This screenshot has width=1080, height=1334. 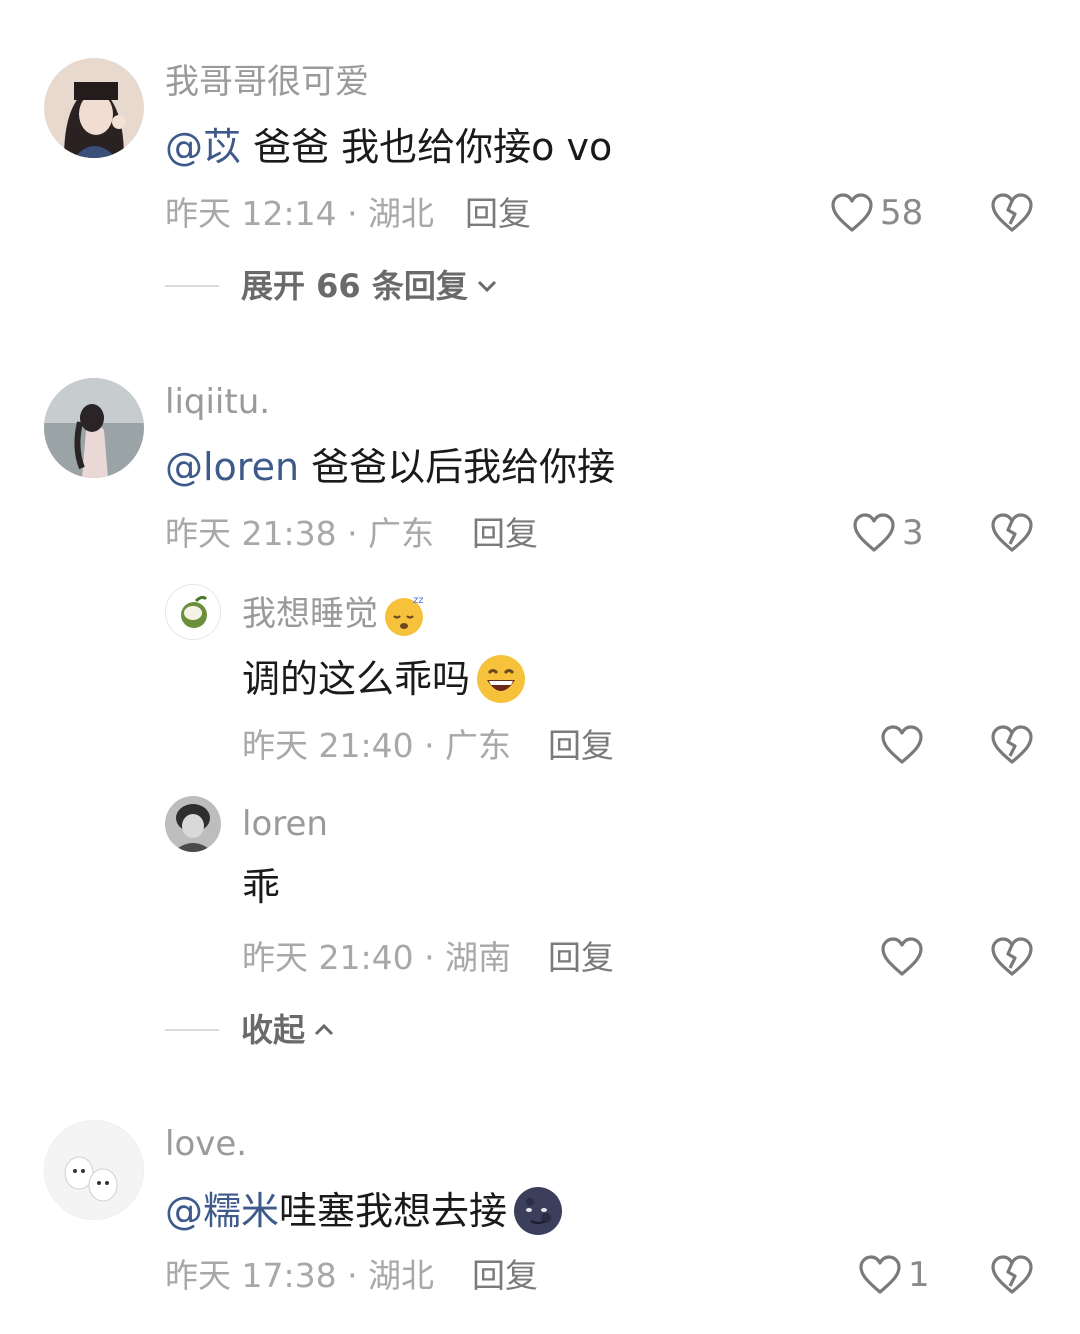 What do you see at coordinates (203, 147) in the screenshot?
I see `mention-link: @苡` at bounding box center [203, 147].